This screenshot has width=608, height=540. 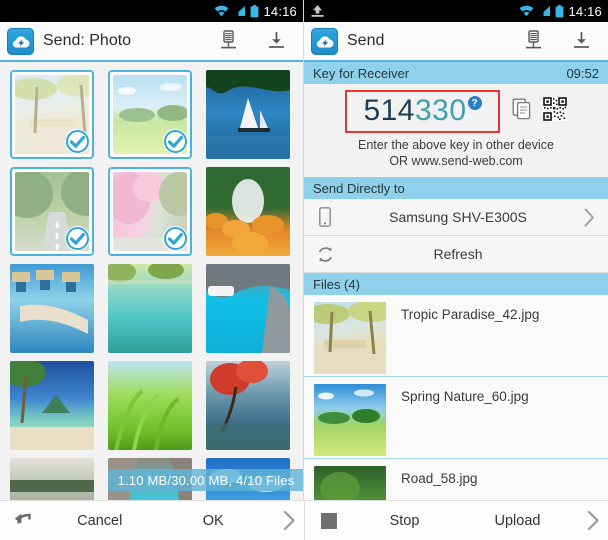 What do you see at coordinates (517, 520) in the screenshot?
I see `upload-label: Upload` at bounding box center [517, 520].